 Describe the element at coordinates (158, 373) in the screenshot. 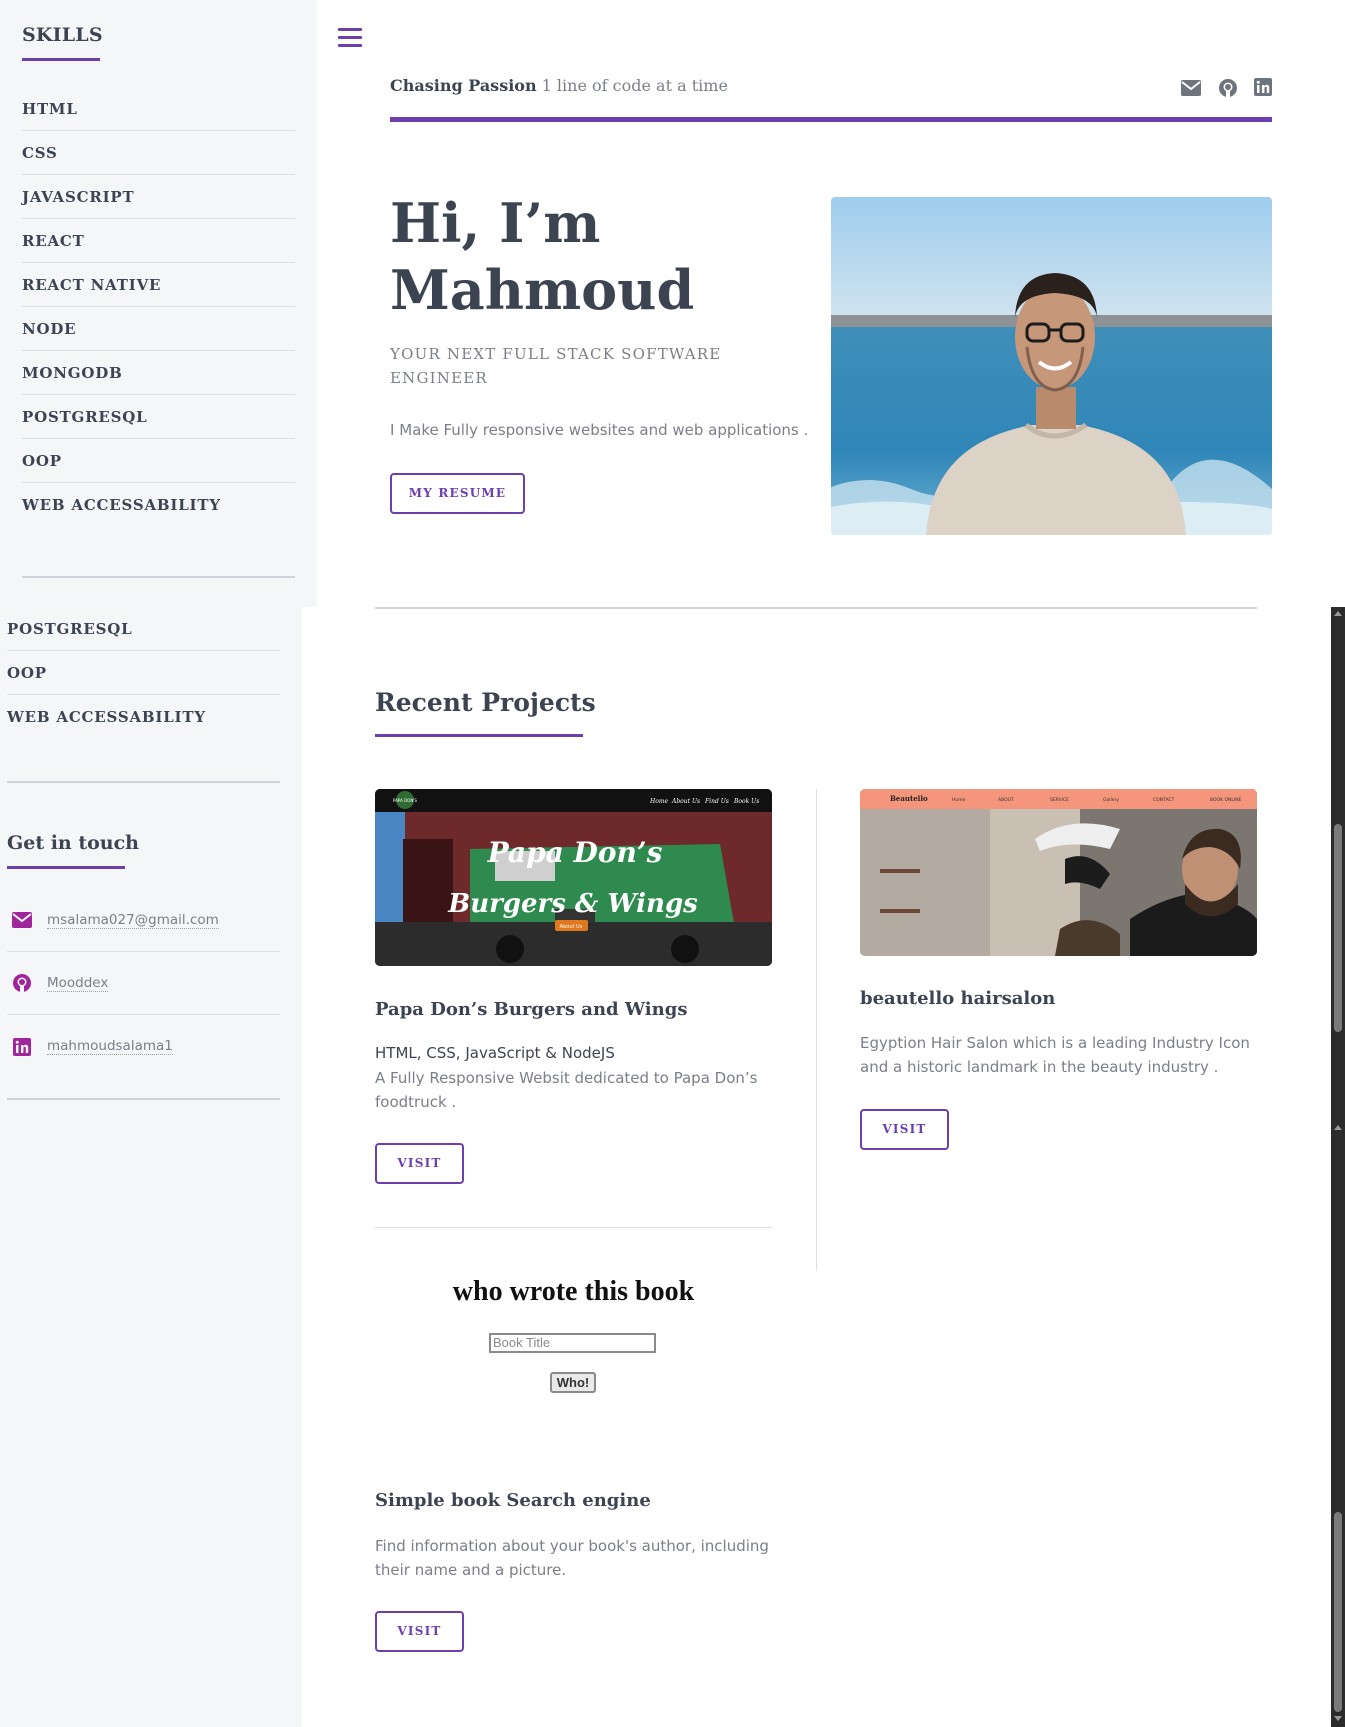

I see `skill-item-mongodb: MONGODB` at that location.